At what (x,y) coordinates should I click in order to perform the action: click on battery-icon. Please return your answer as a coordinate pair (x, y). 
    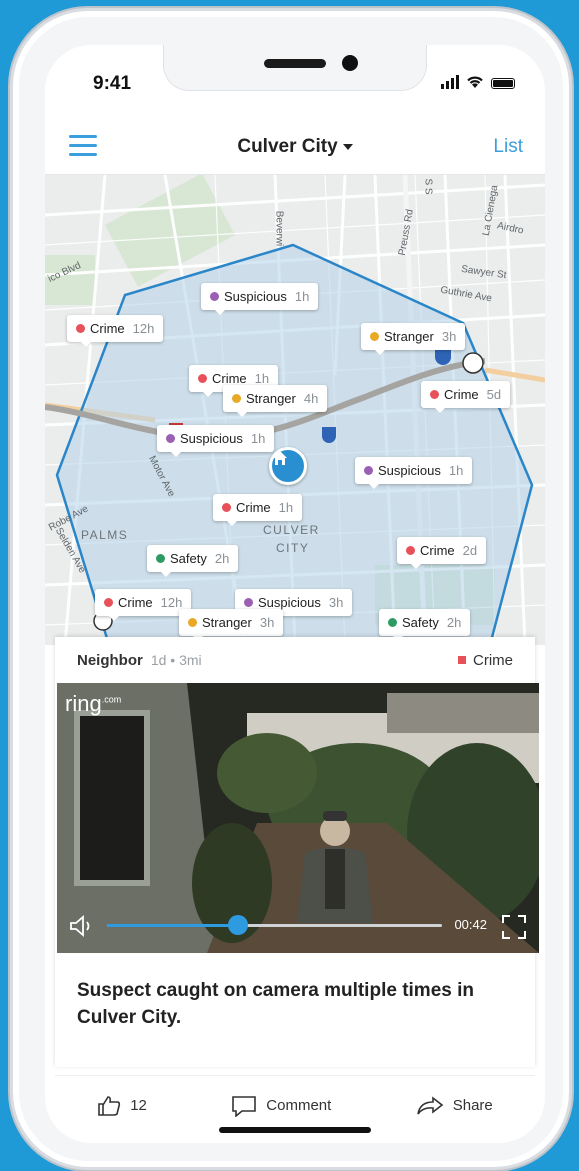
    Looking at the image, I should click on (503, 83).